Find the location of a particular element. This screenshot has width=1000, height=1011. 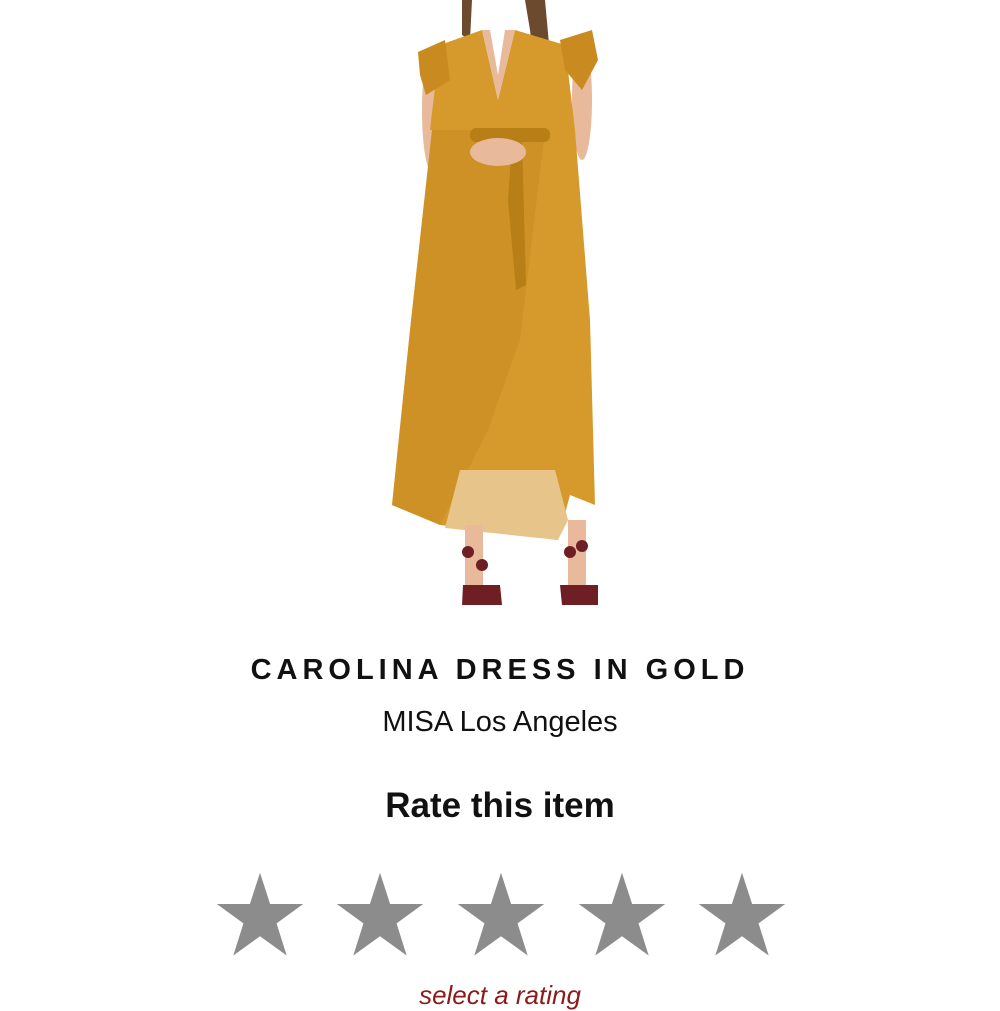

left-shoe is located at coordinates (482, 595).